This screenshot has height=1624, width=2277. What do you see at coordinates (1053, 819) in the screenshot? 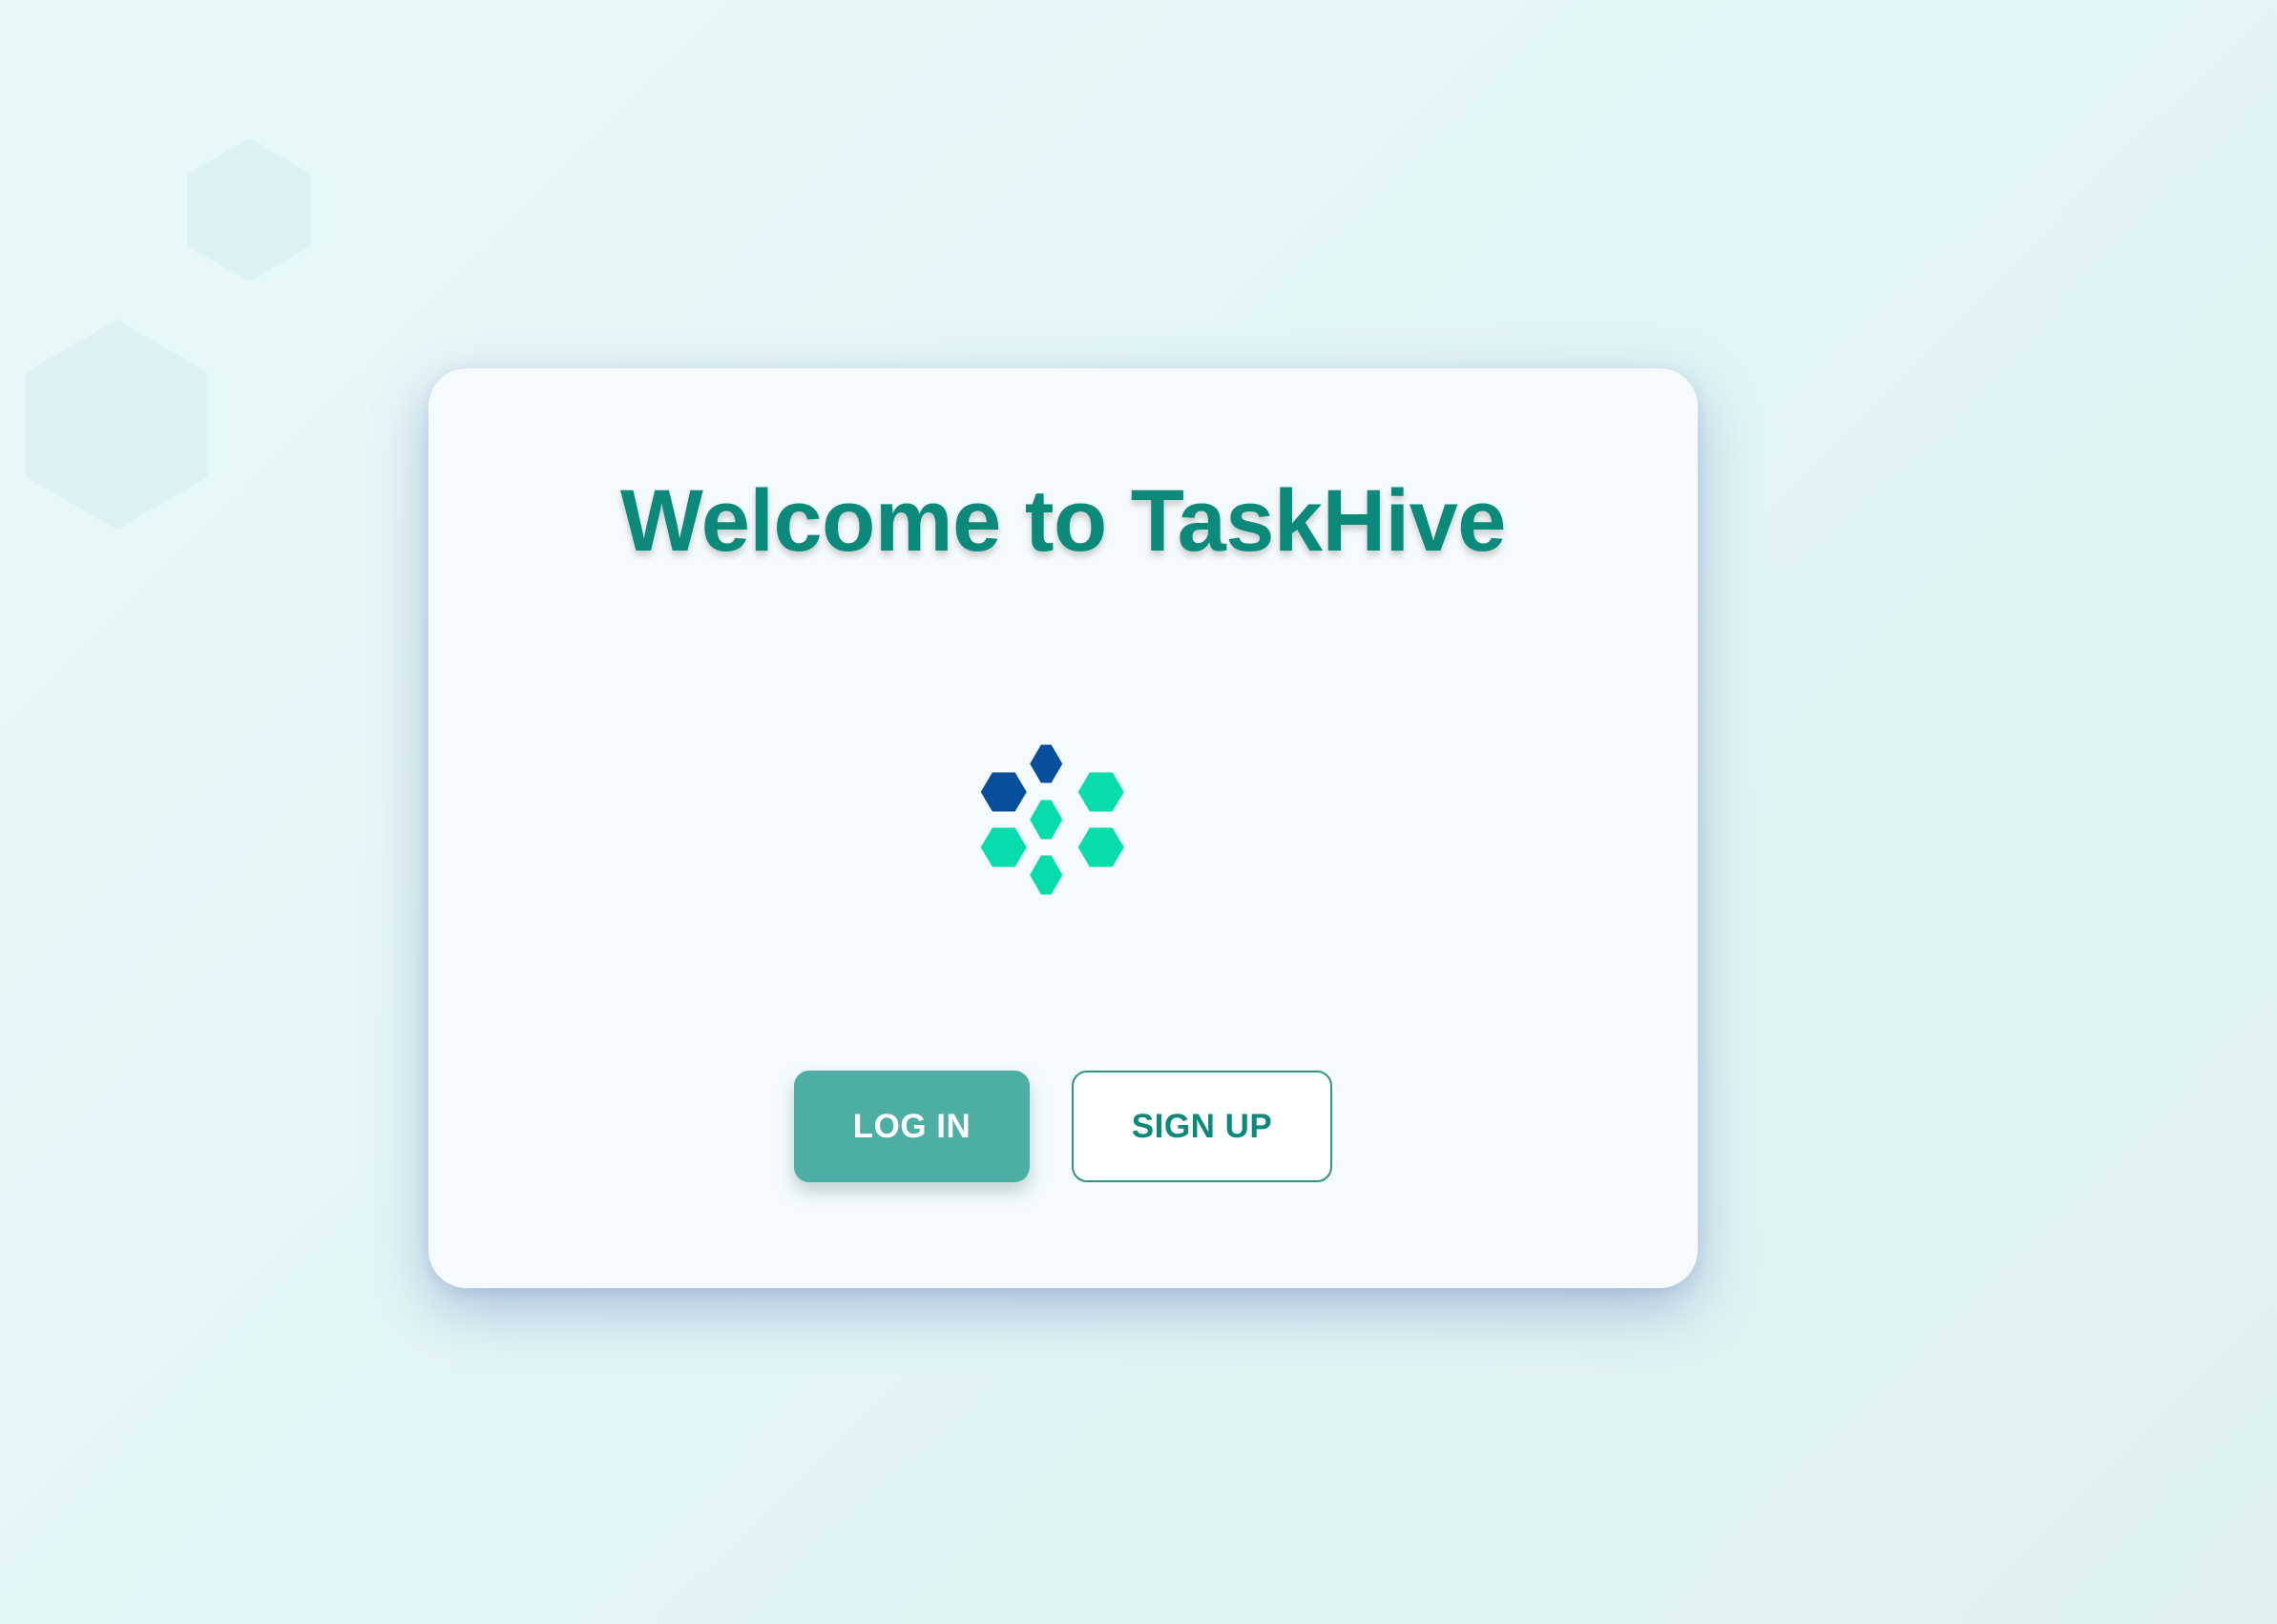
I see `honeycomb-logo-icon` at bounding box center [1053, 819].